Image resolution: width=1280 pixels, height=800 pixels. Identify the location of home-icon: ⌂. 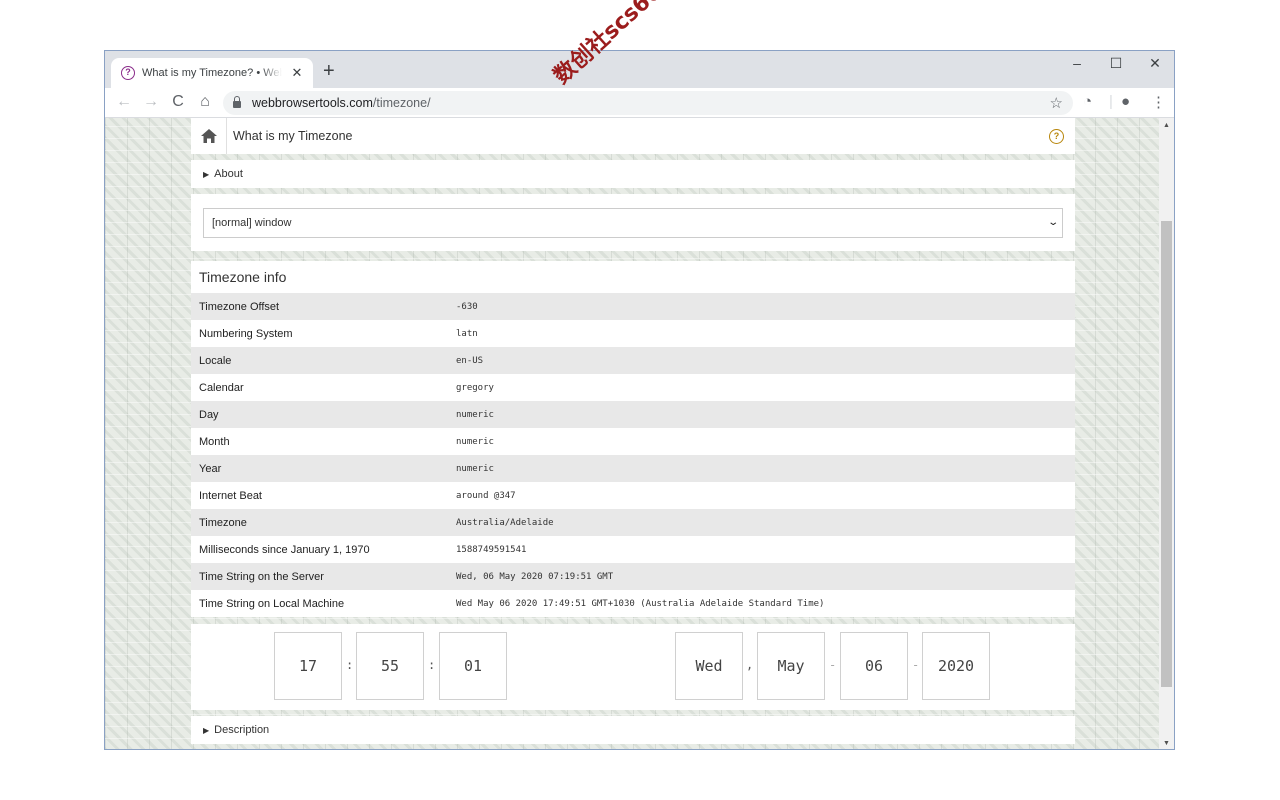
(205, 102).